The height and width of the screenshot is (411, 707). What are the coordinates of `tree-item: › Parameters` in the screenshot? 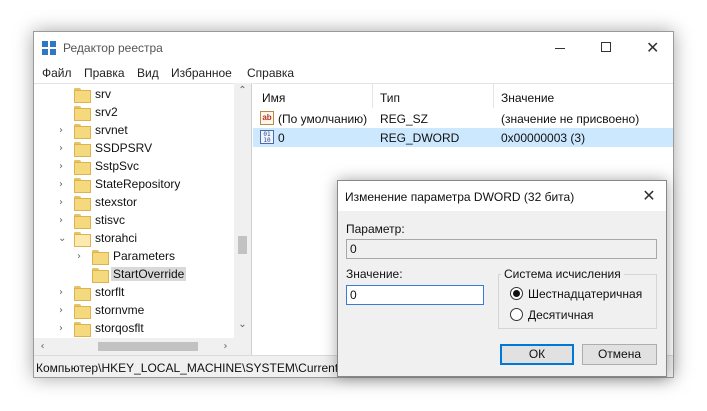 It's located at (134, 257).